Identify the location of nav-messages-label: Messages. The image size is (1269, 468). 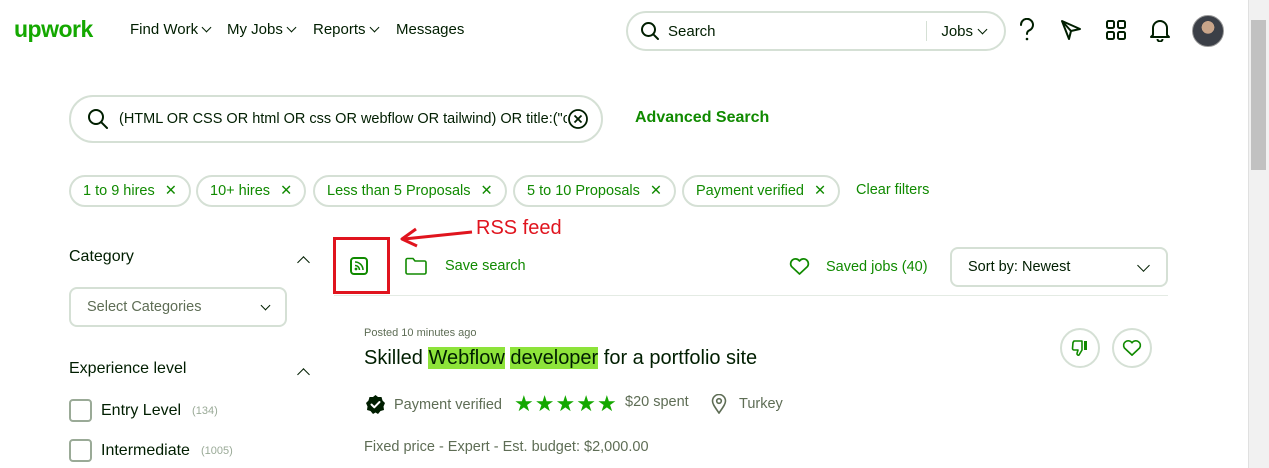
(430, 29).